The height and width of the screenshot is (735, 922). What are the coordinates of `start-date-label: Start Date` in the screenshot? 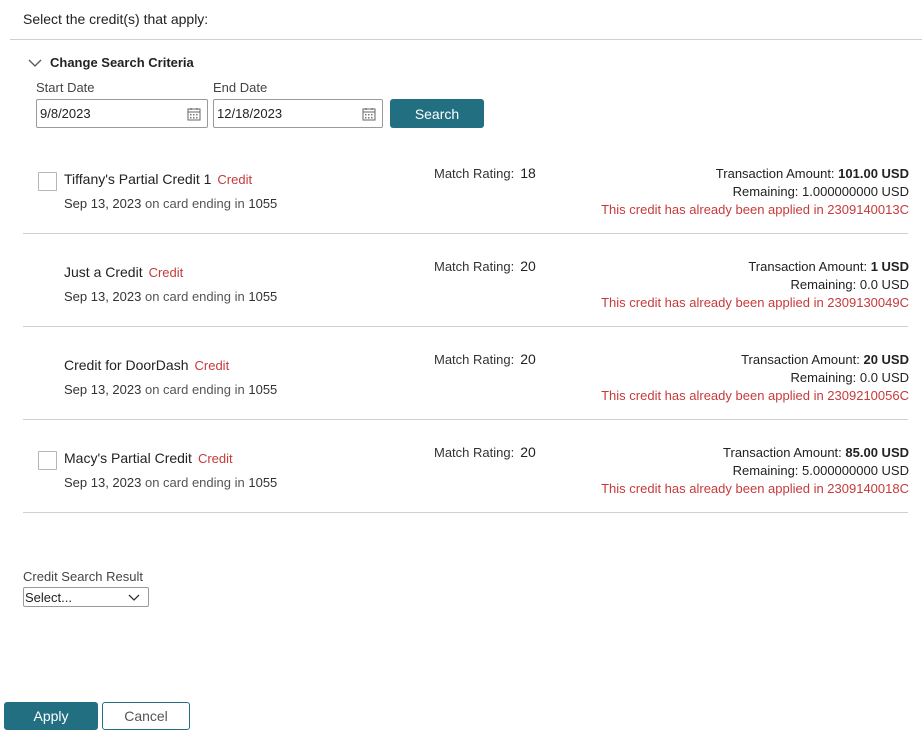 It's located at (65, 87).